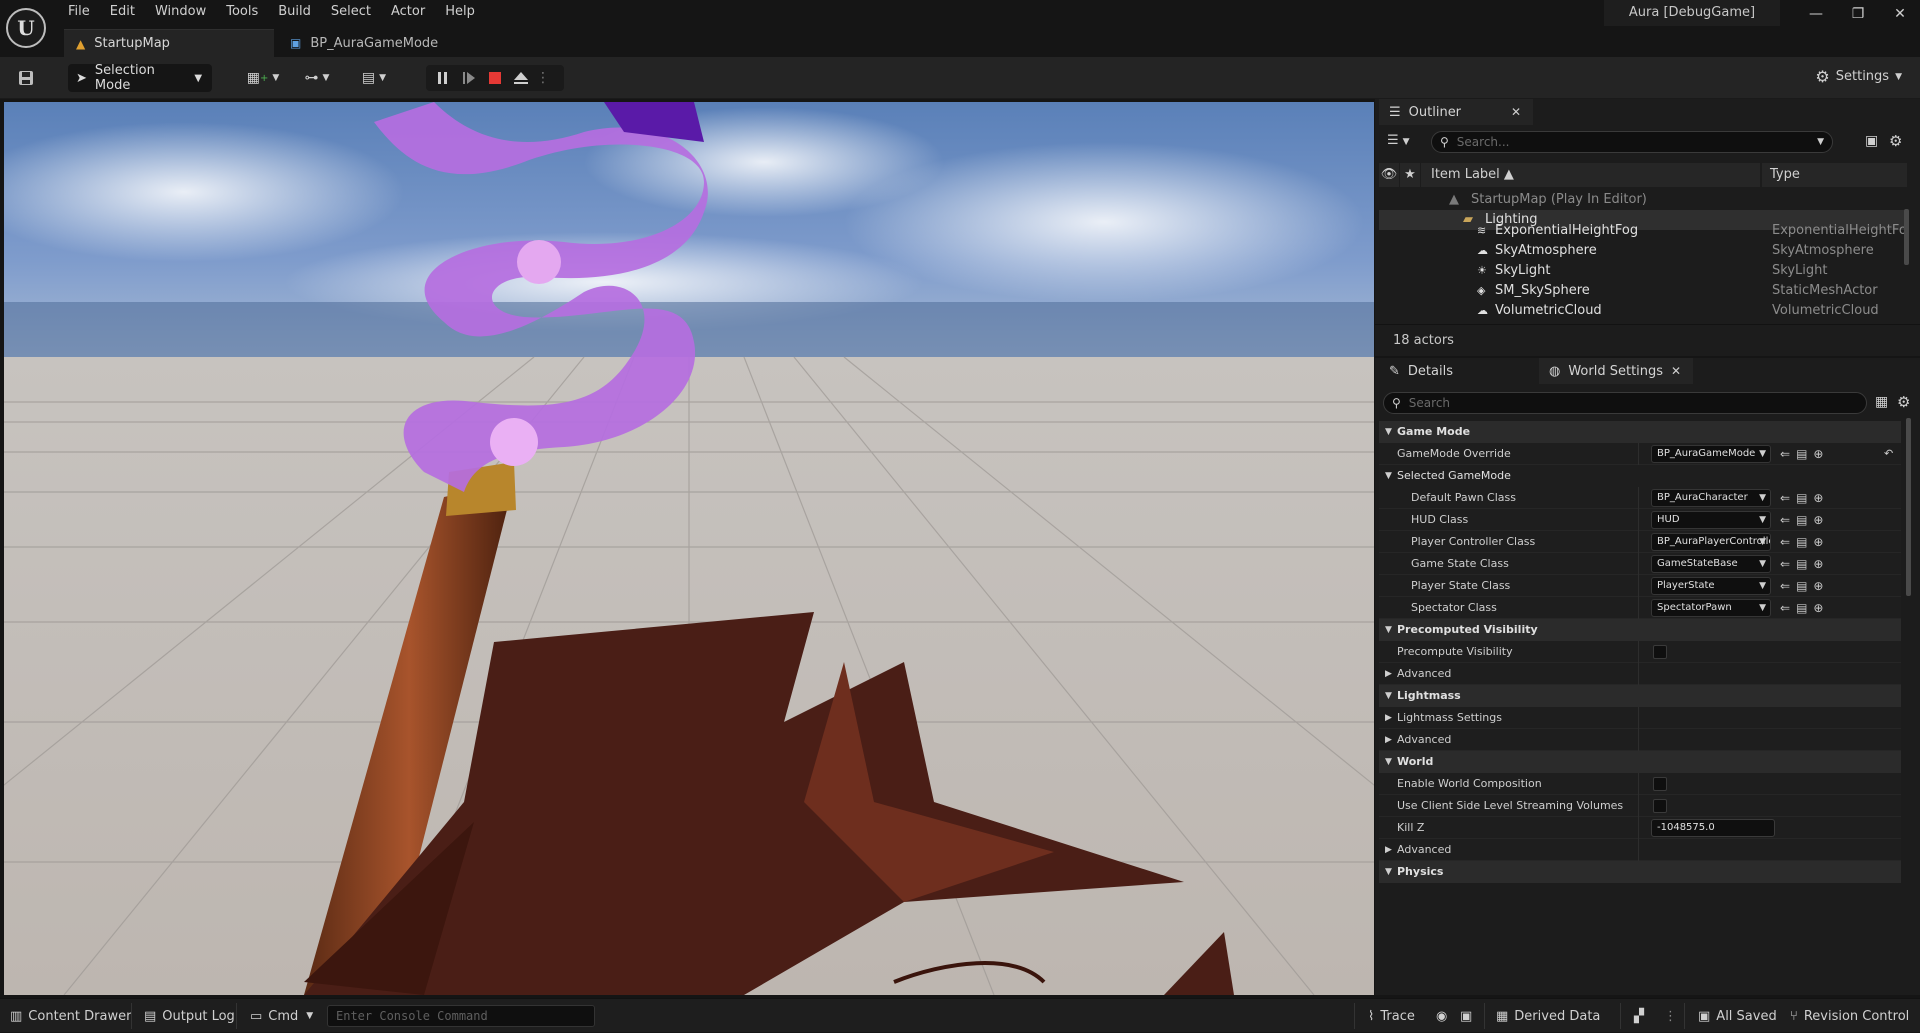 The height and width of the screenshot is (1033, 1920). Describe the element at coordinates (1660, 806) in the screenshot. I see `client-streaming-checkbox` at that location.